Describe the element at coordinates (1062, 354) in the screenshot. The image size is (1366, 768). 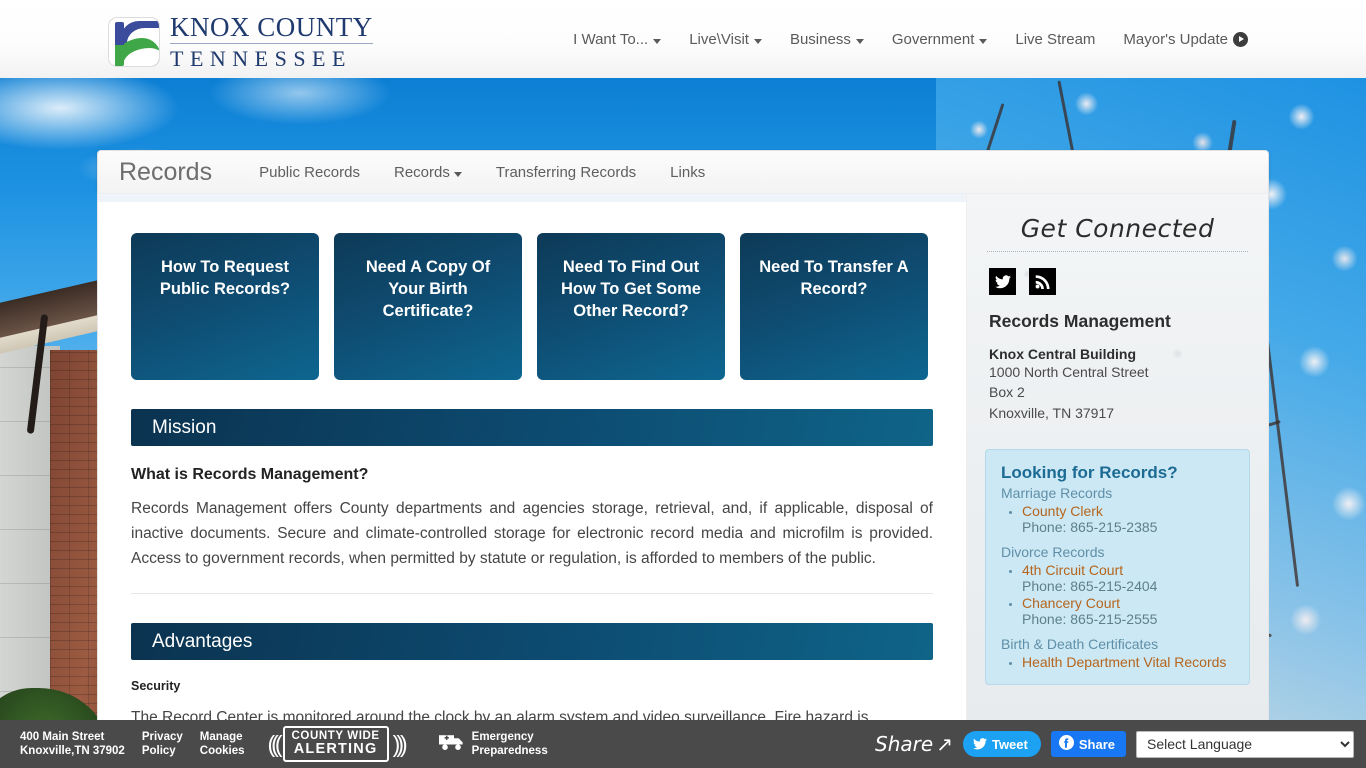
I see `address-building: Knox Central Building` at that location.